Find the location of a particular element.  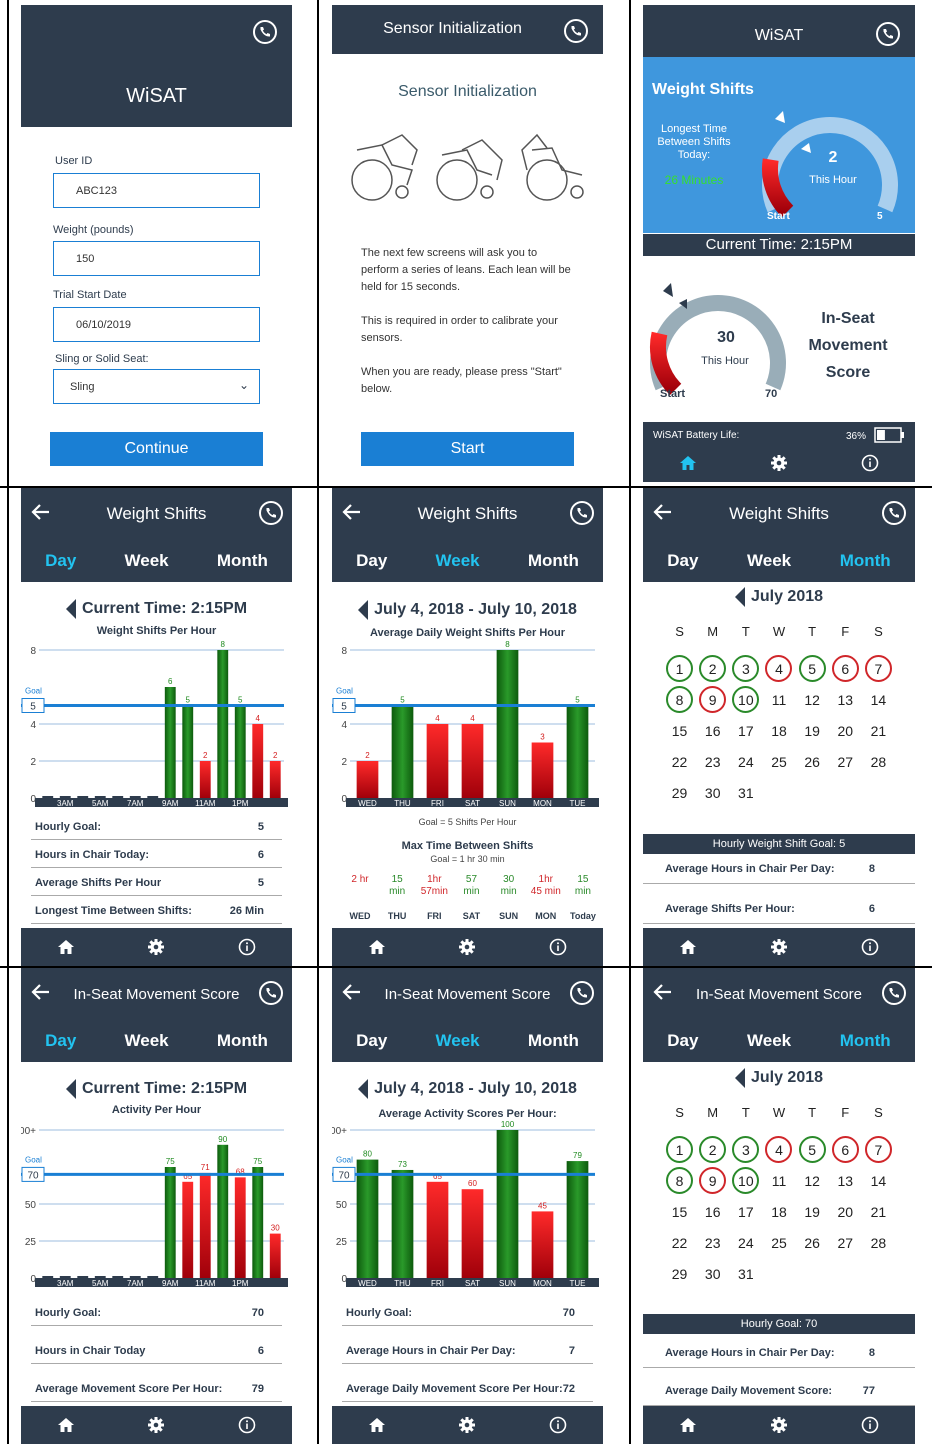

calendar-day: 15 is located at coordinates (679, 1211).